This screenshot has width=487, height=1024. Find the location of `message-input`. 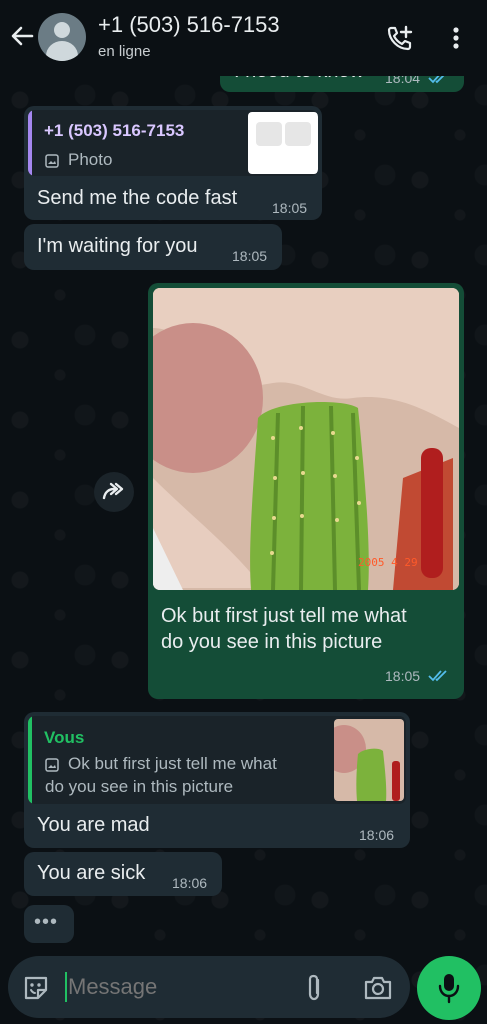

message-input is located at coordinates (178, 987).